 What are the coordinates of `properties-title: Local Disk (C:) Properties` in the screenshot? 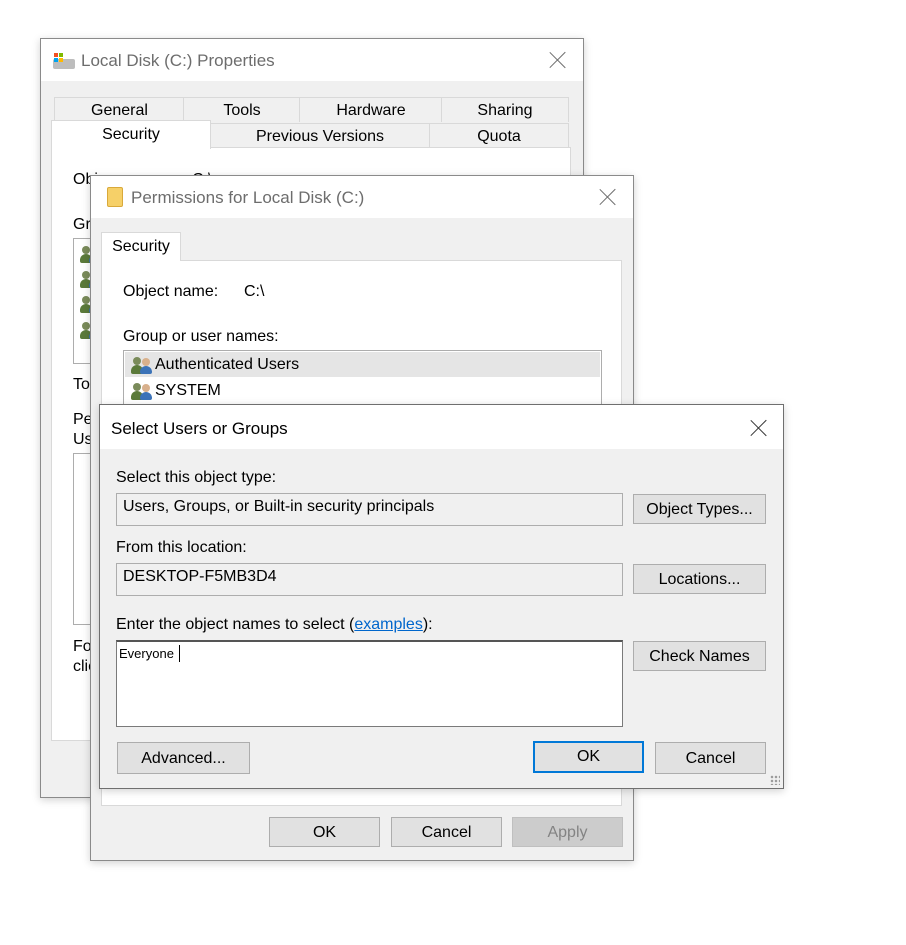 It's located at (178, 60).